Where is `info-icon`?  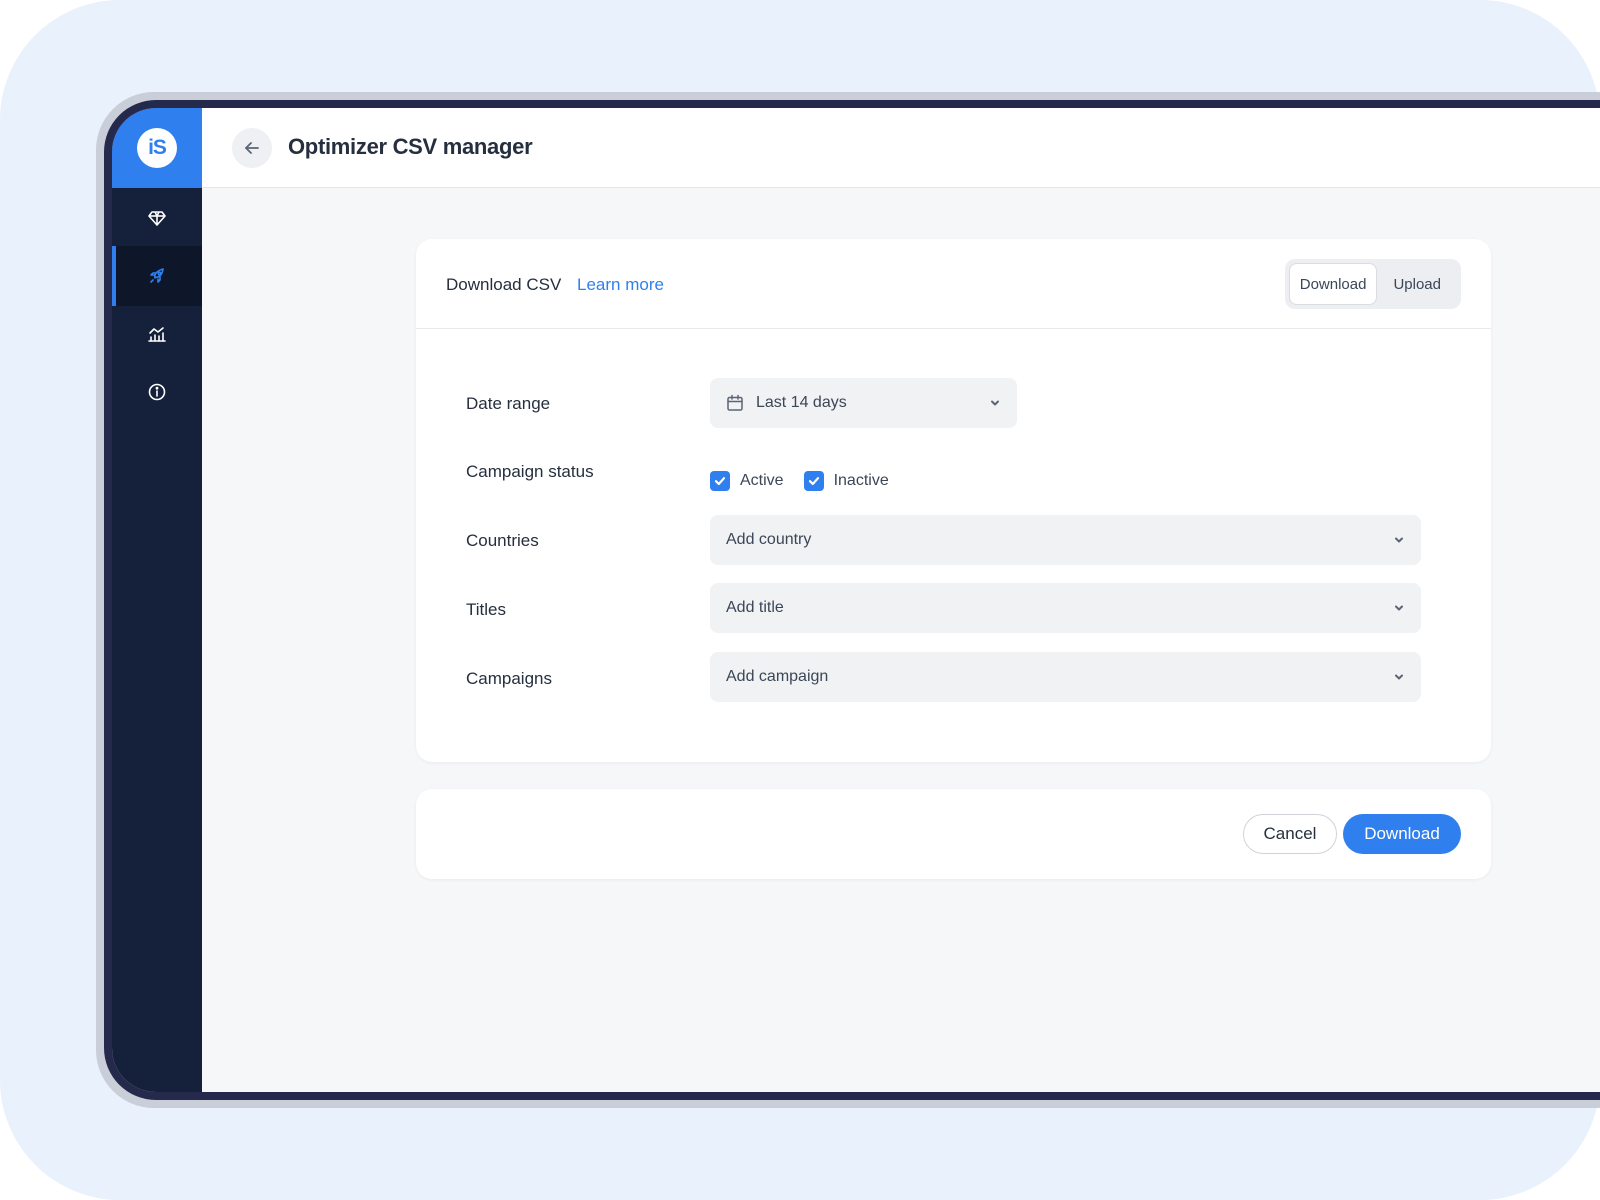
info-icon is located at coordinates (157, 392).